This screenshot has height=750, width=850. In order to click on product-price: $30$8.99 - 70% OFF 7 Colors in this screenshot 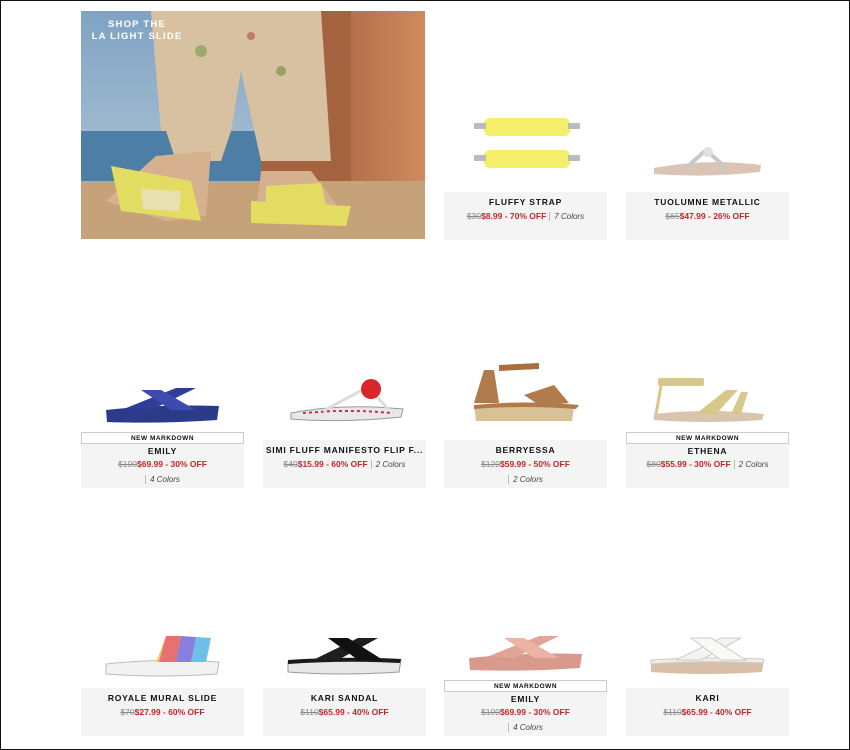, I will do `click(525, 216)`.